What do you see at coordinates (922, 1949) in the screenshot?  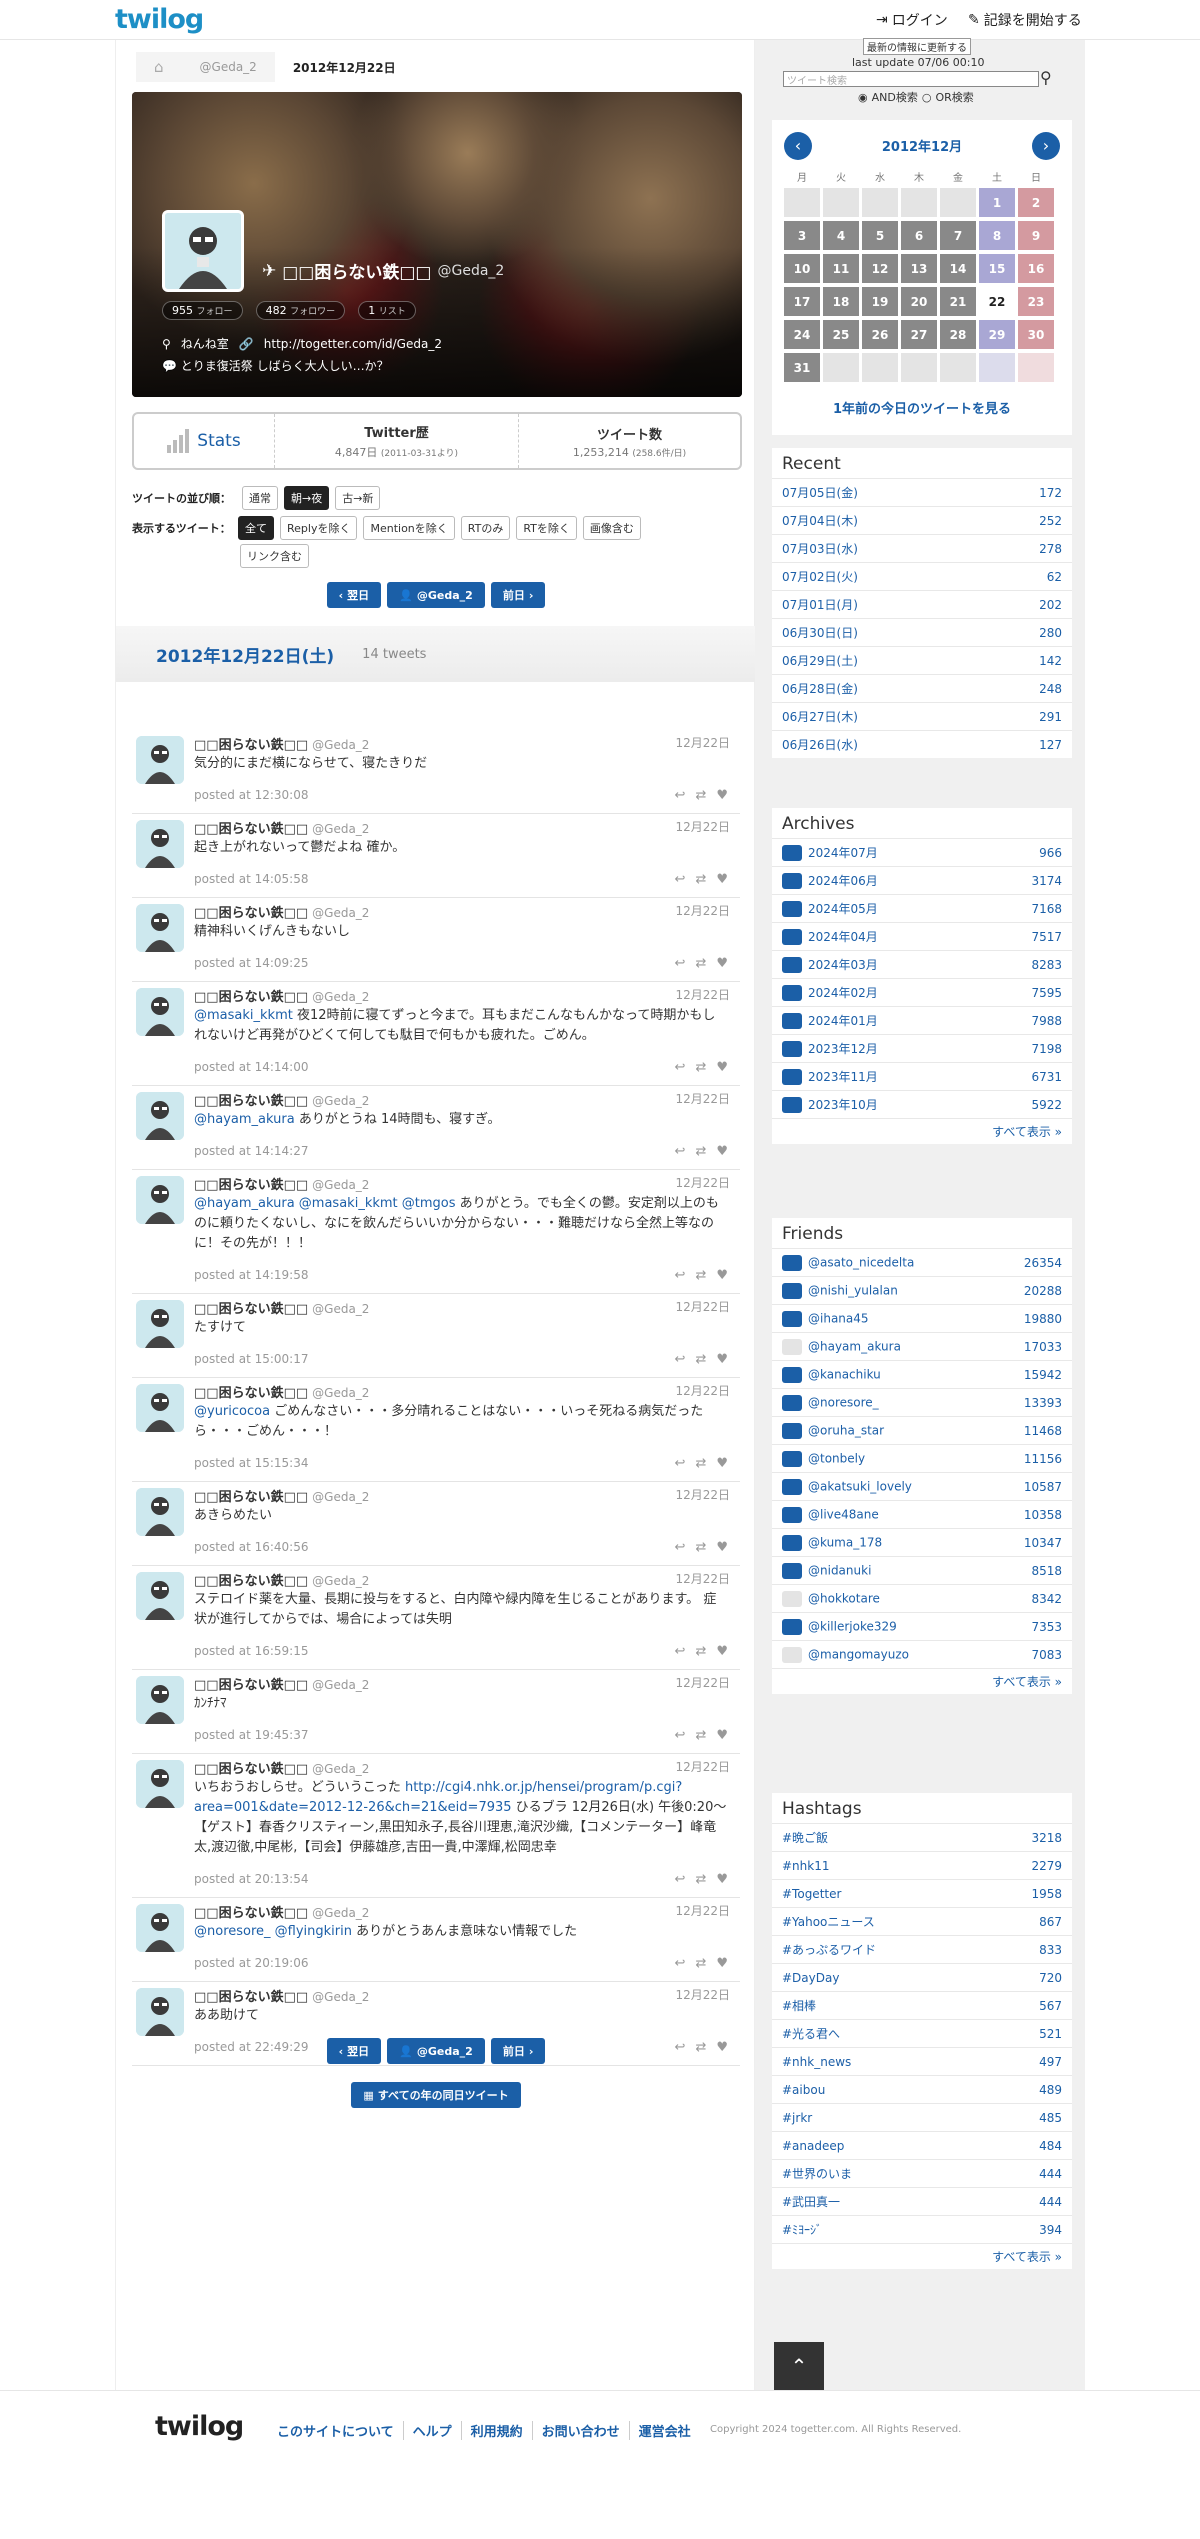 I see `hashtags-item: #あっぷるワイド 833` at bounding box center [922, 1949].